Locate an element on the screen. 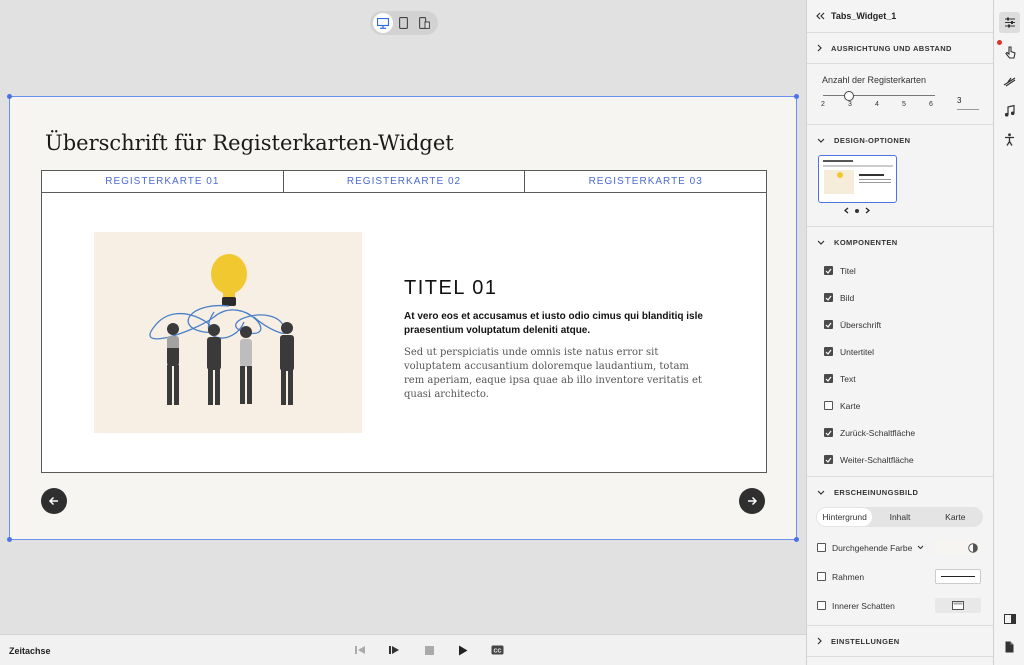  double-chevron-left-icon is located at coordinates (820, 16).